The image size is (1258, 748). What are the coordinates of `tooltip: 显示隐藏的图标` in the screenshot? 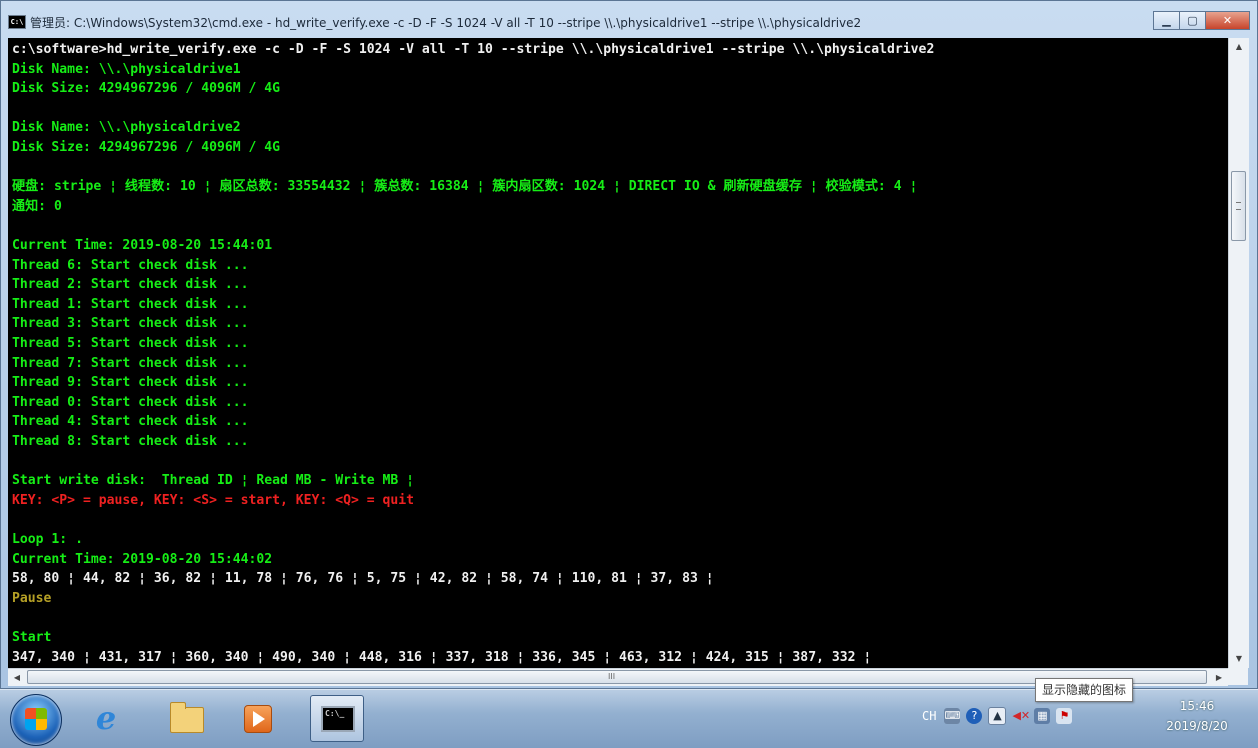 It's located at (1084, 690).